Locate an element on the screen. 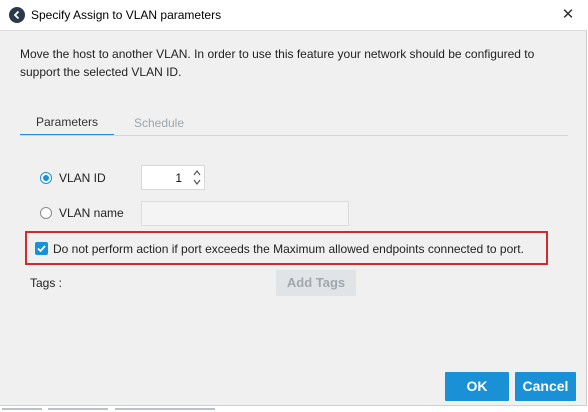 The image size is (588, 412). vlan-id-label: VLAN ID is located at coordinates (82, 178).